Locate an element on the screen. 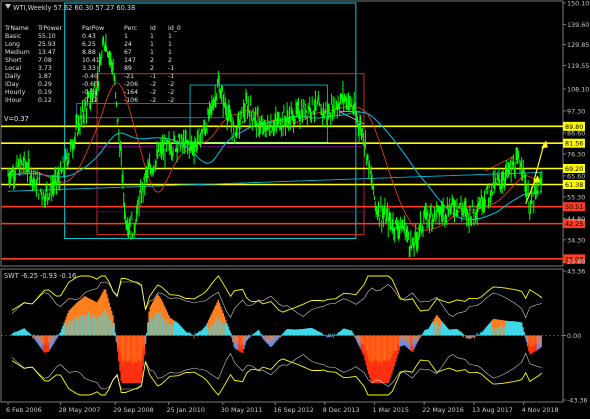 The width and height of the screenshot is (590, 419). table-cell: 147 is located at coordinates (130, 60).